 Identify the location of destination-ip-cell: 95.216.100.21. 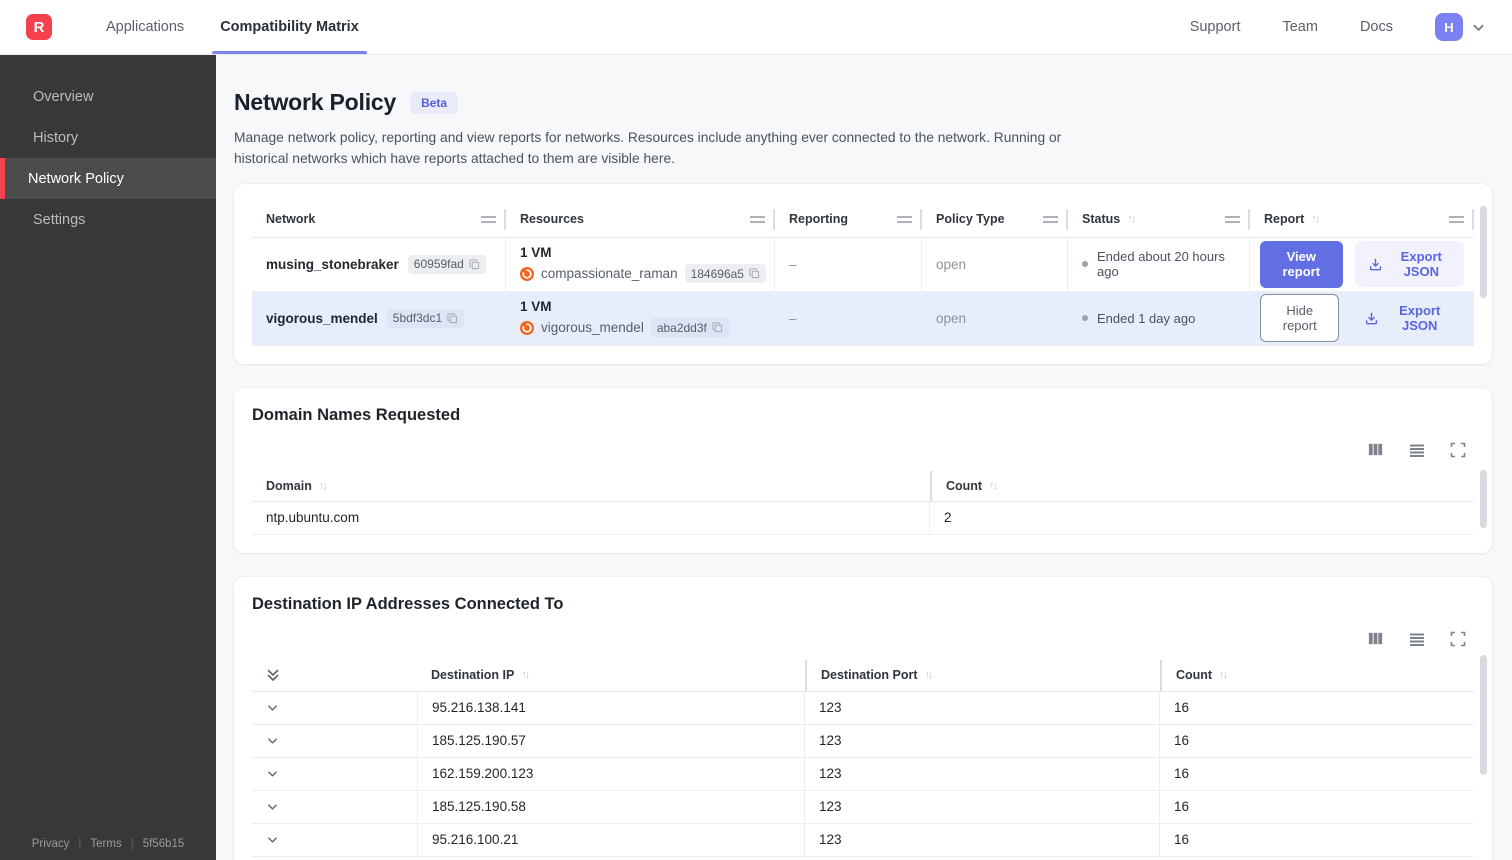
(611, 839).